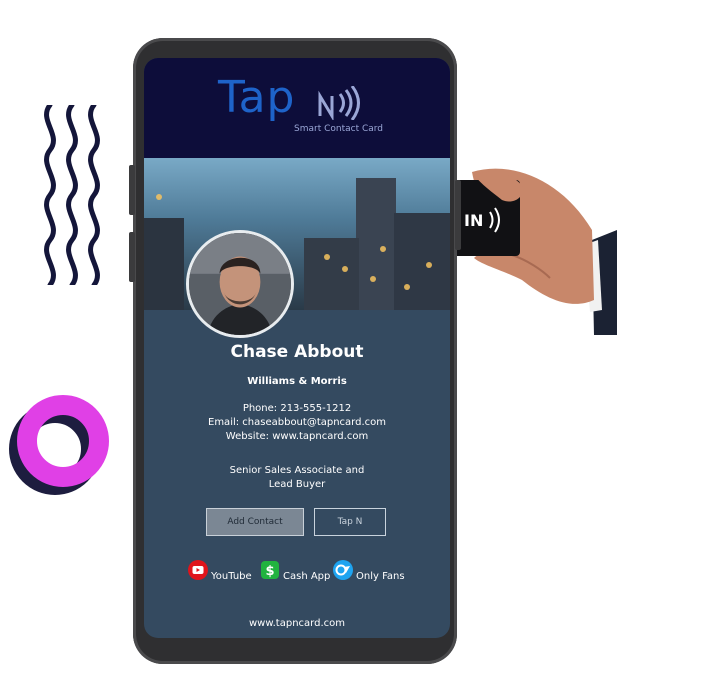 This screenshot has width=727, height=700. What do you see at coordinates (297, 470) in the screenshot?
I see `profile-title-line1: Senior Sales Associate and` at bounding box center [297, 470].